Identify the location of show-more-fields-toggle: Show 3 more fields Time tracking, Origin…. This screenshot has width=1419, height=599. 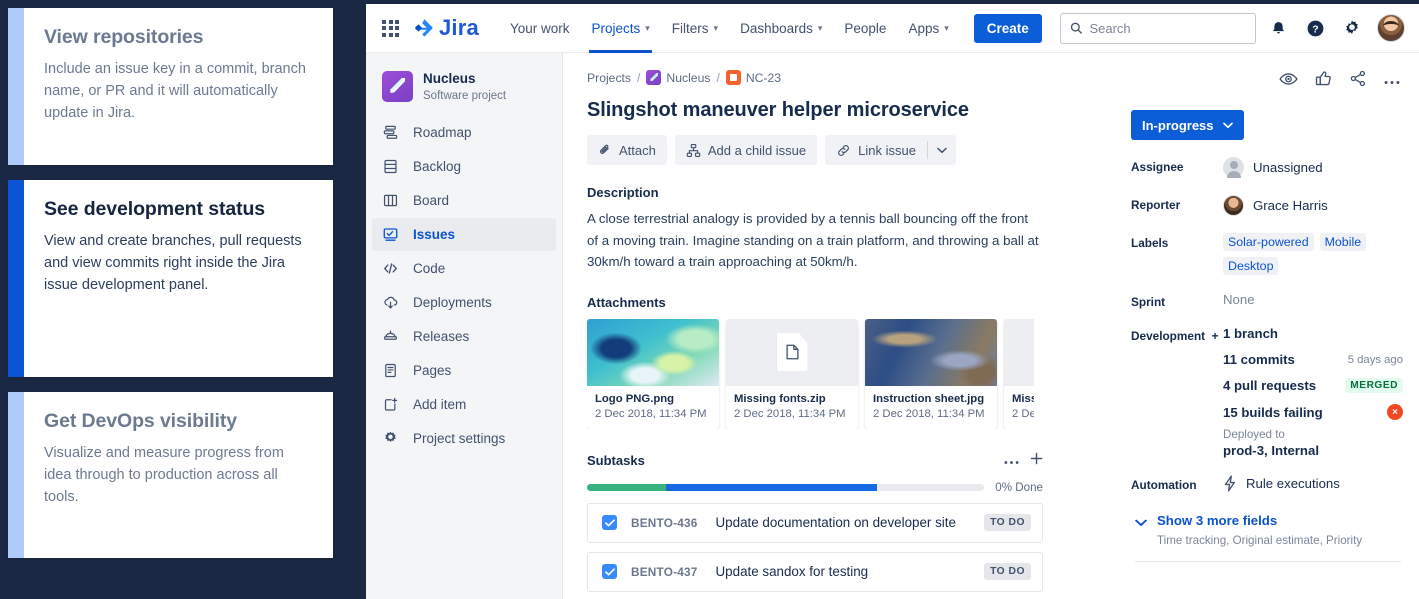
(1267, 529).